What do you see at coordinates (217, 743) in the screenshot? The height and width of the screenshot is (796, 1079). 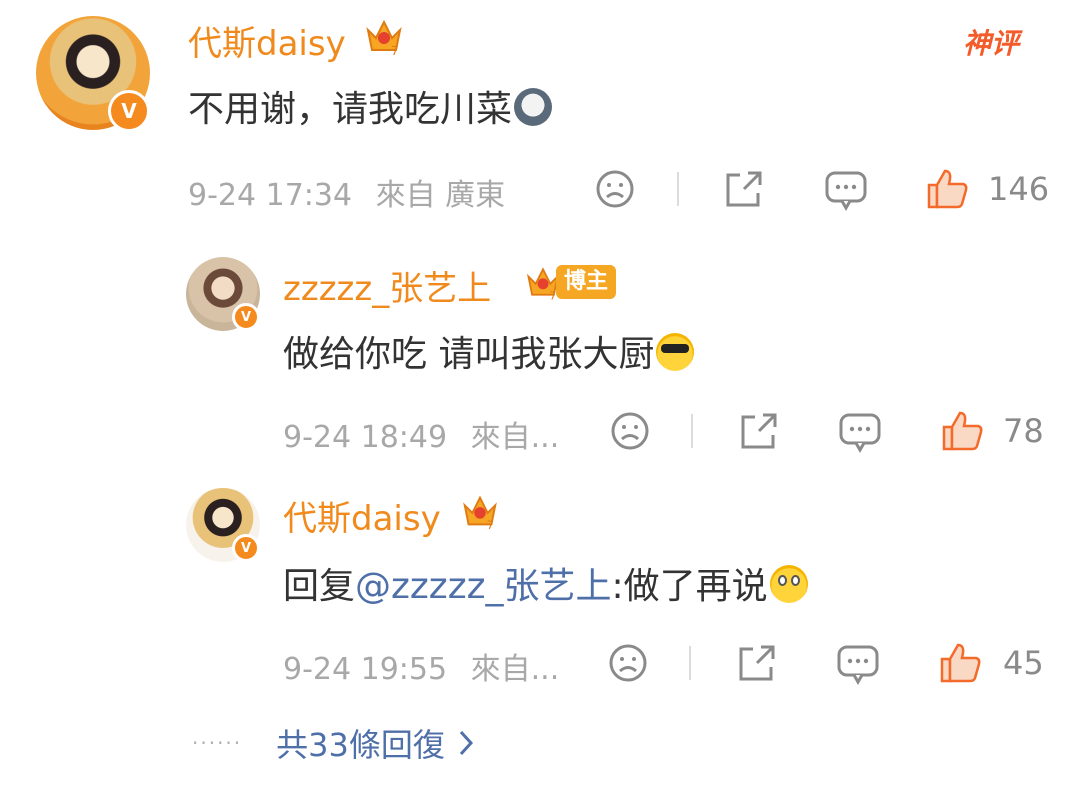 I see `ellipsis-icon: ······` at bounding box center [217, 743].